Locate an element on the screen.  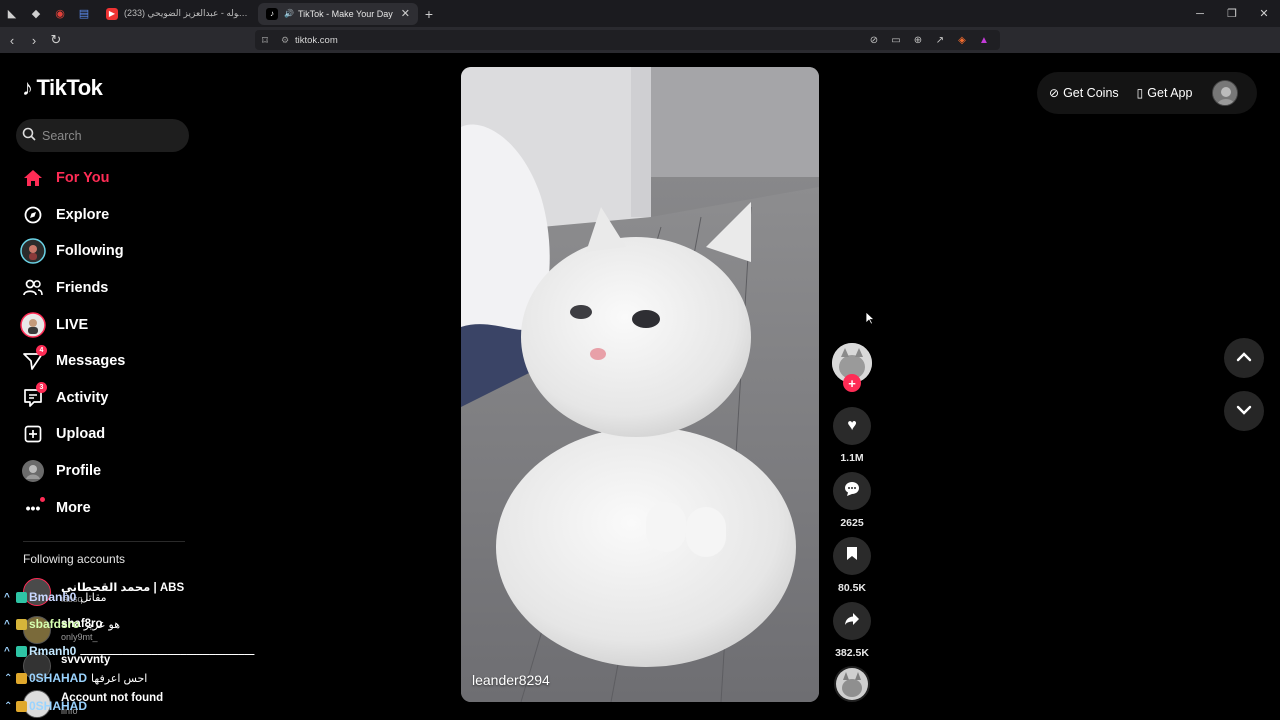
share-icon: ↗ is located at coordinates (940, 40).